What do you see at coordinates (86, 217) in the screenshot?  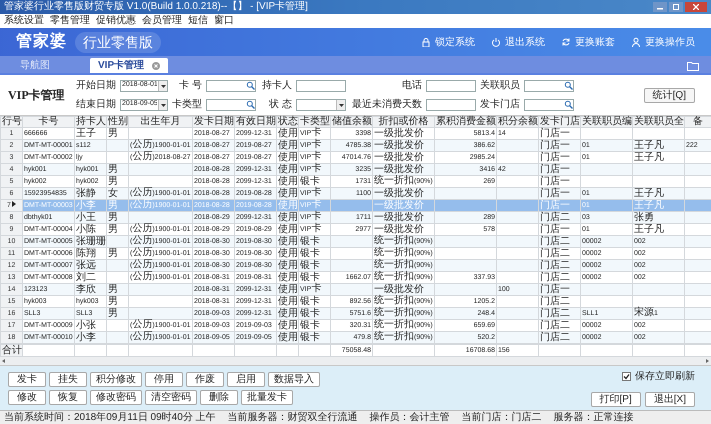 I see `table-cell: 小王` at bounding box center [86, 217].